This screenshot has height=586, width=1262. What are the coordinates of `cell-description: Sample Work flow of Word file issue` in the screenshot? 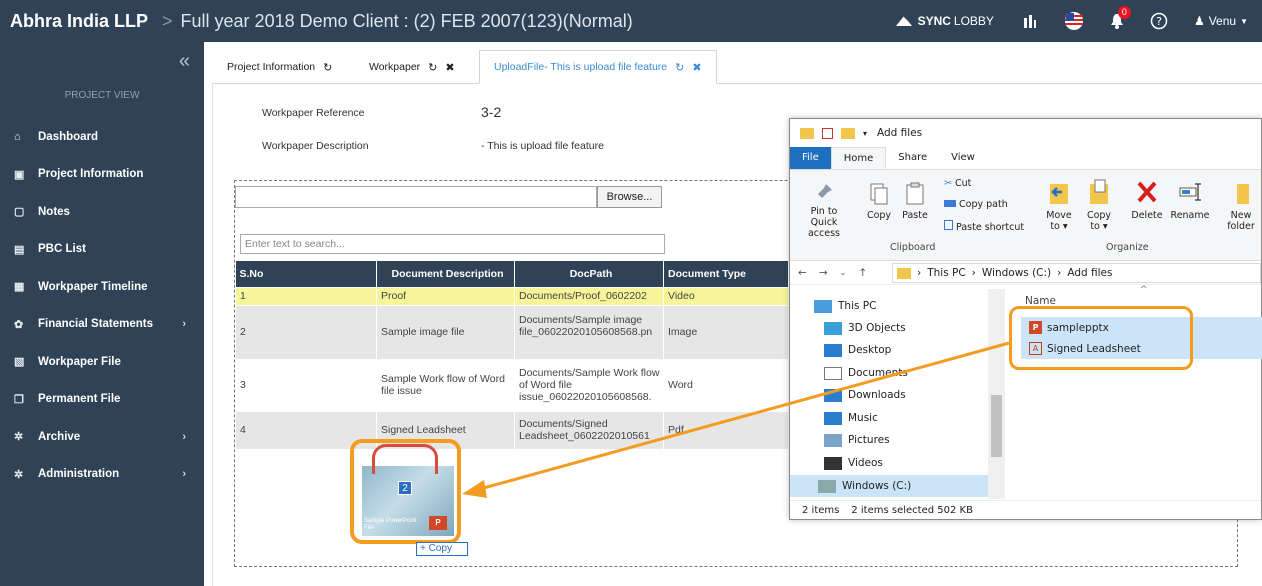 It's located at (445, 385).